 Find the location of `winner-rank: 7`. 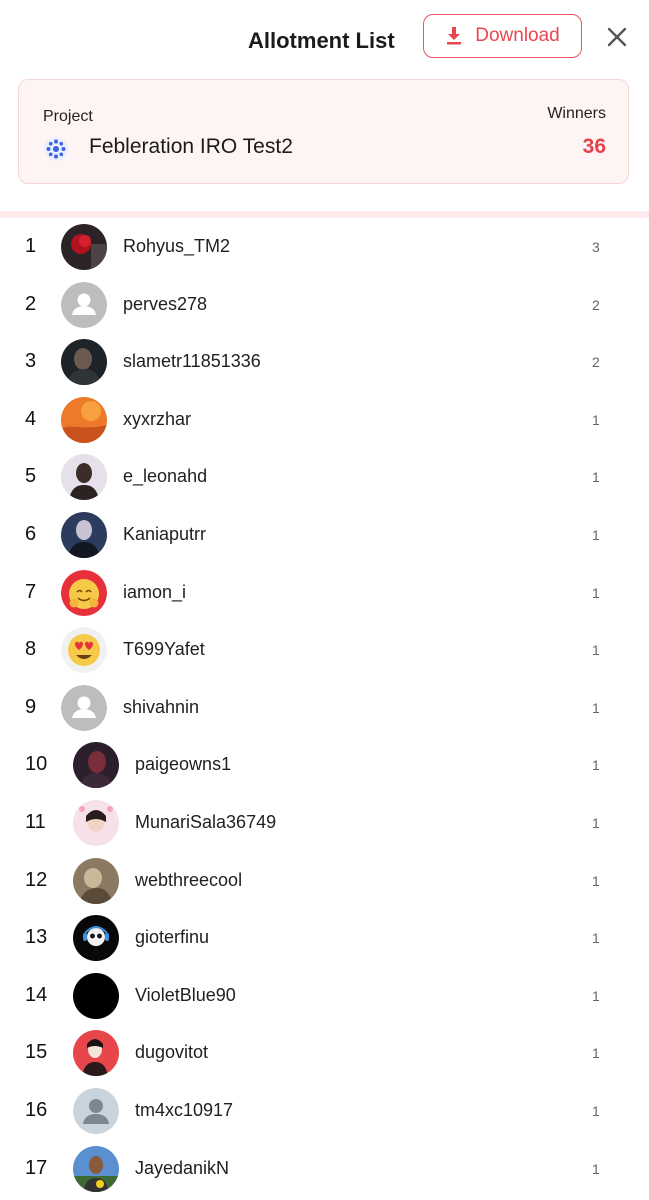

winner-rank: 7 is located at coordinates (31, 591).